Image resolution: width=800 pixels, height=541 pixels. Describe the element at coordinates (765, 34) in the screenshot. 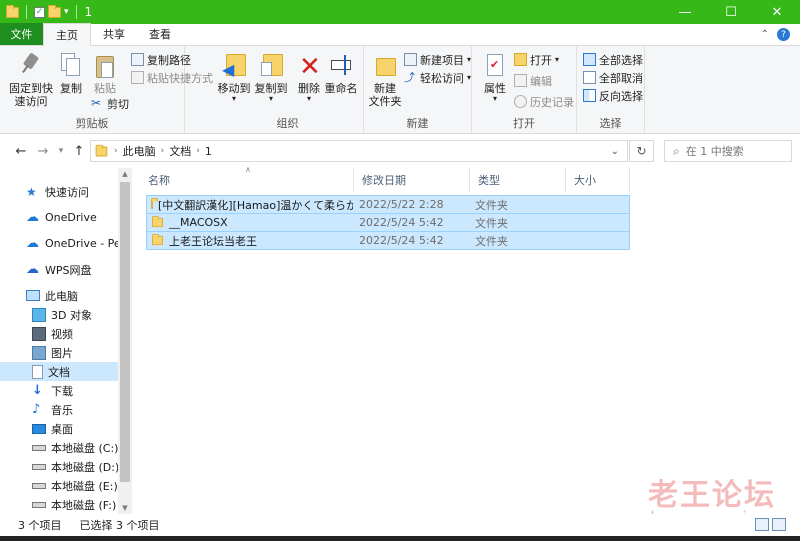

I see `collapse-ribbon-chevron-icon: ⌃` at that location.